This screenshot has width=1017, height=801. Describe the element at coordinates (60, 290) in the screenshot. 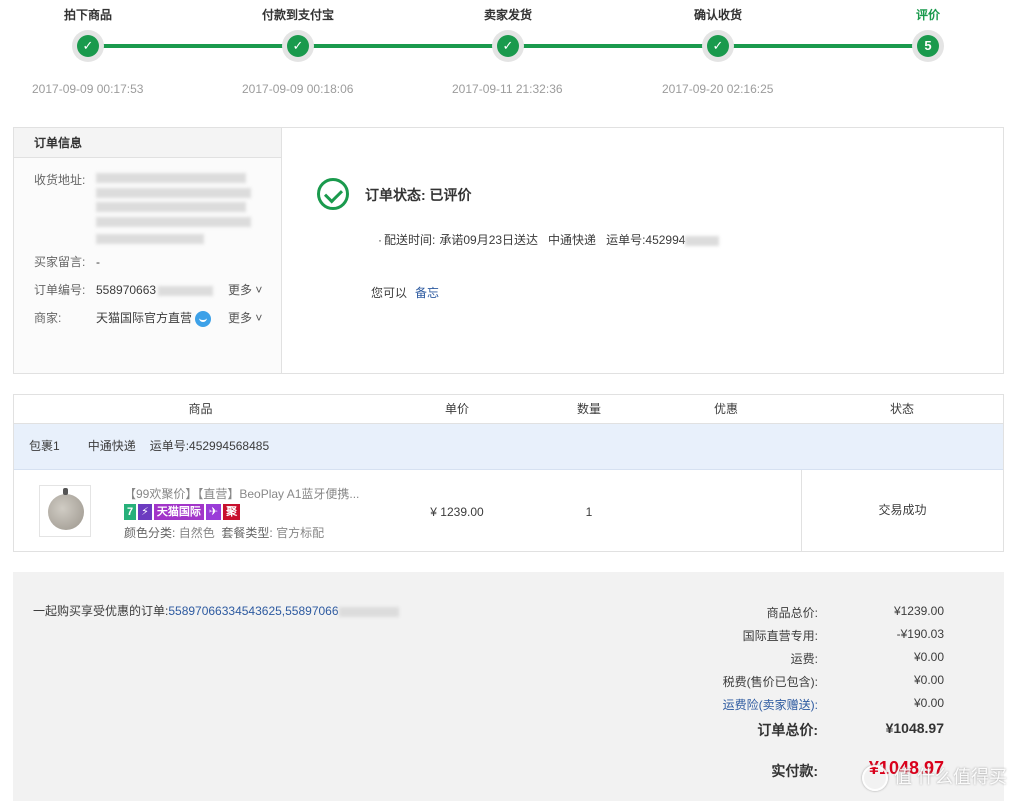

I see `order-number-label: 订单编号:` at that location.